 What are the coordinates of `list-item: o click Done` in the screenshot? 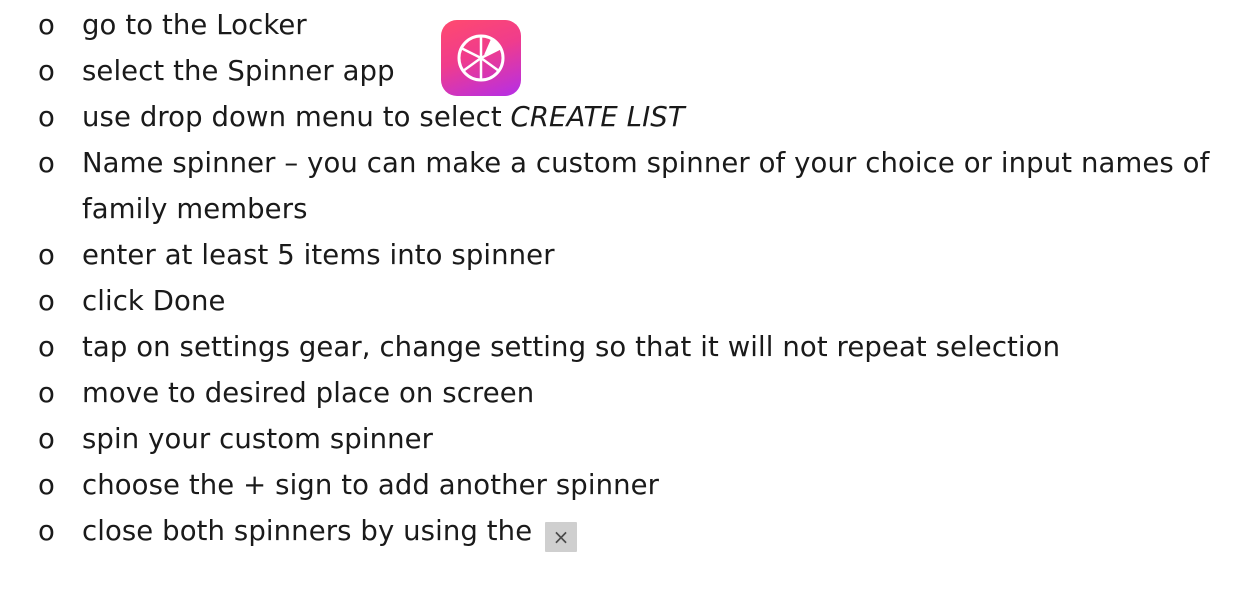 It's located at (638, 301).